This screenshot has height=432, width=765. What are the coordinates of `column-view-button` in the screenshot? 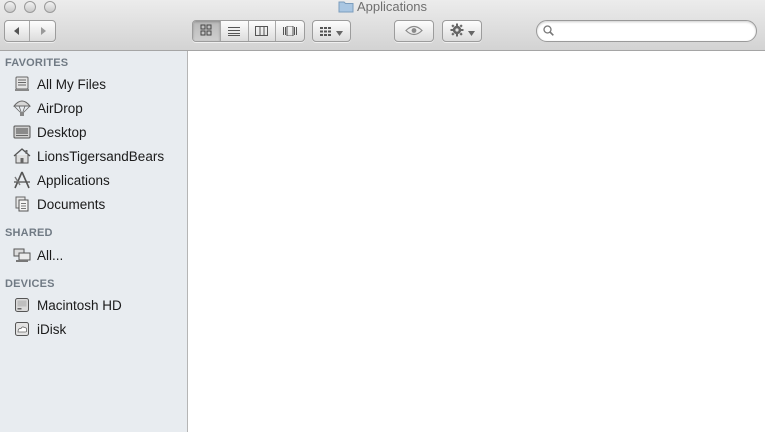 It's located at (263, 31).